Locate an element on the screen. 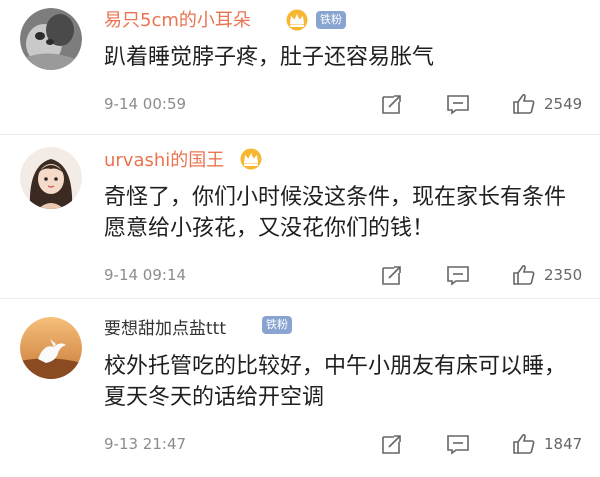 This screenshot has height=477, width=600. comment-actions: 2350 is located at coordinates (481, 275).